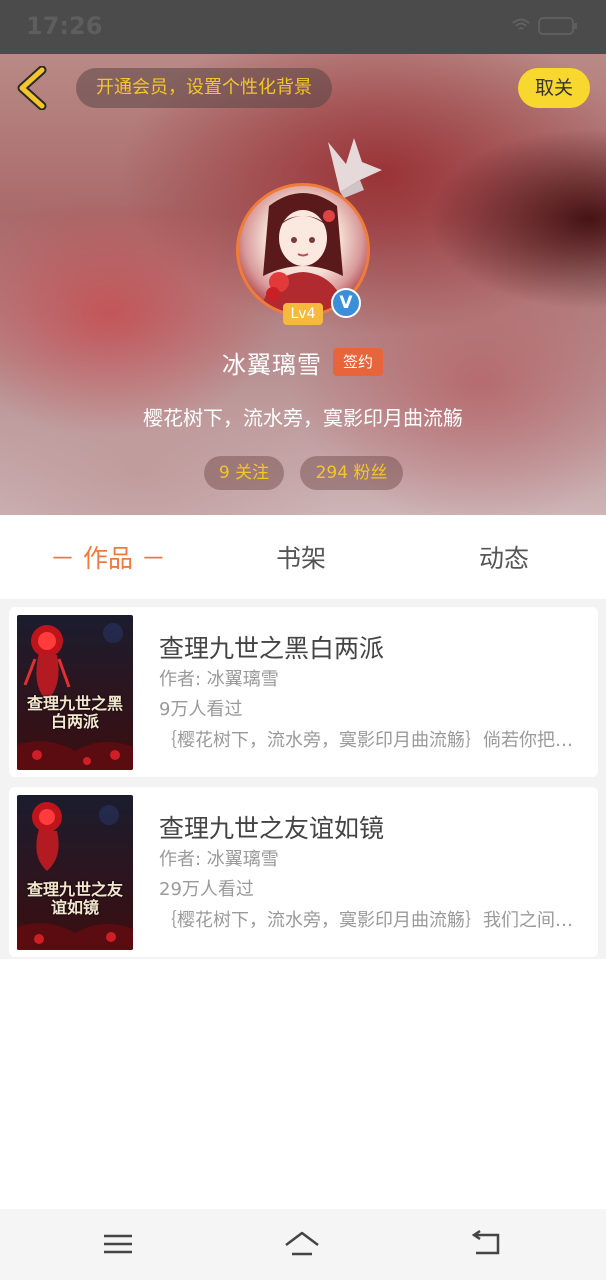 The width and height of the screenshot is (606, 1280). I want to click on system-nav-bar, so click(303, 1244).